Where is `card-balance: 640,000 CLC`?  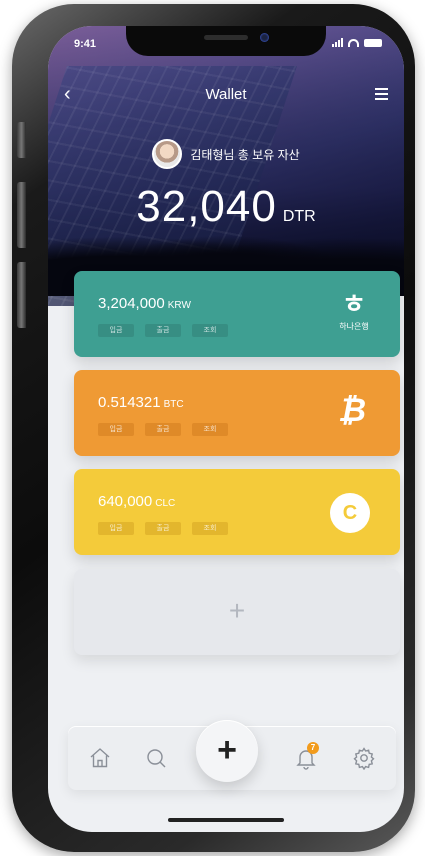 card-balance: 640,000 CLC is located at coordinates (136, 501).